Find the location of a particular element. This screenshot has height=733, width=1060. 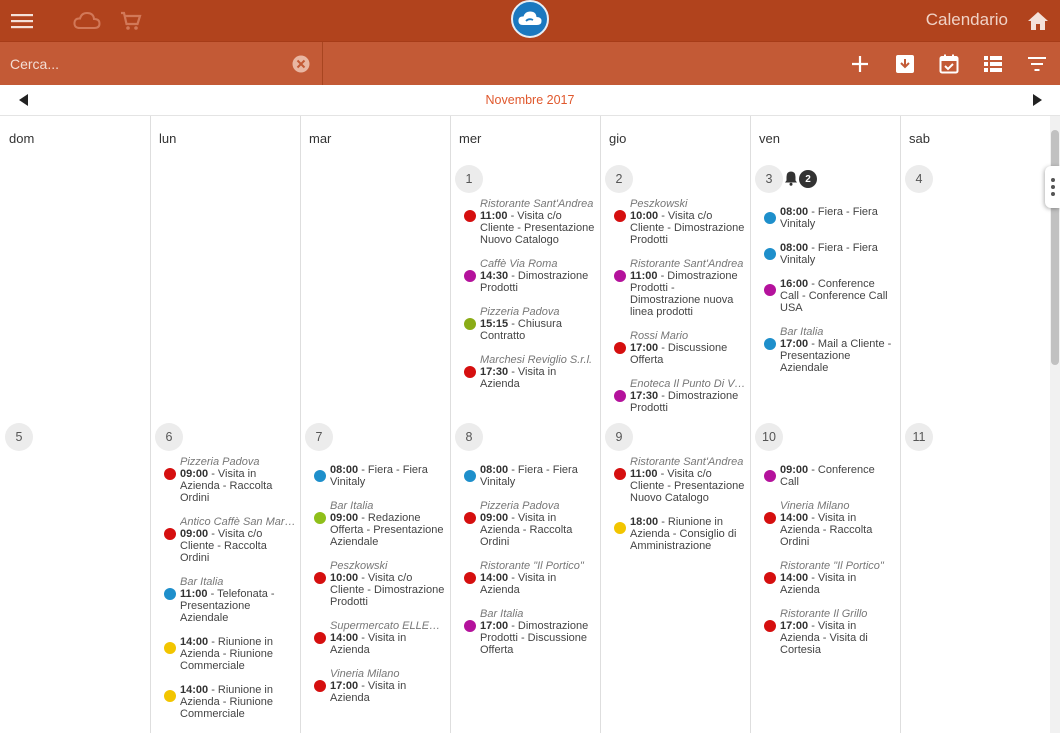

day-number: 4 is located at coordinates (919, 179).